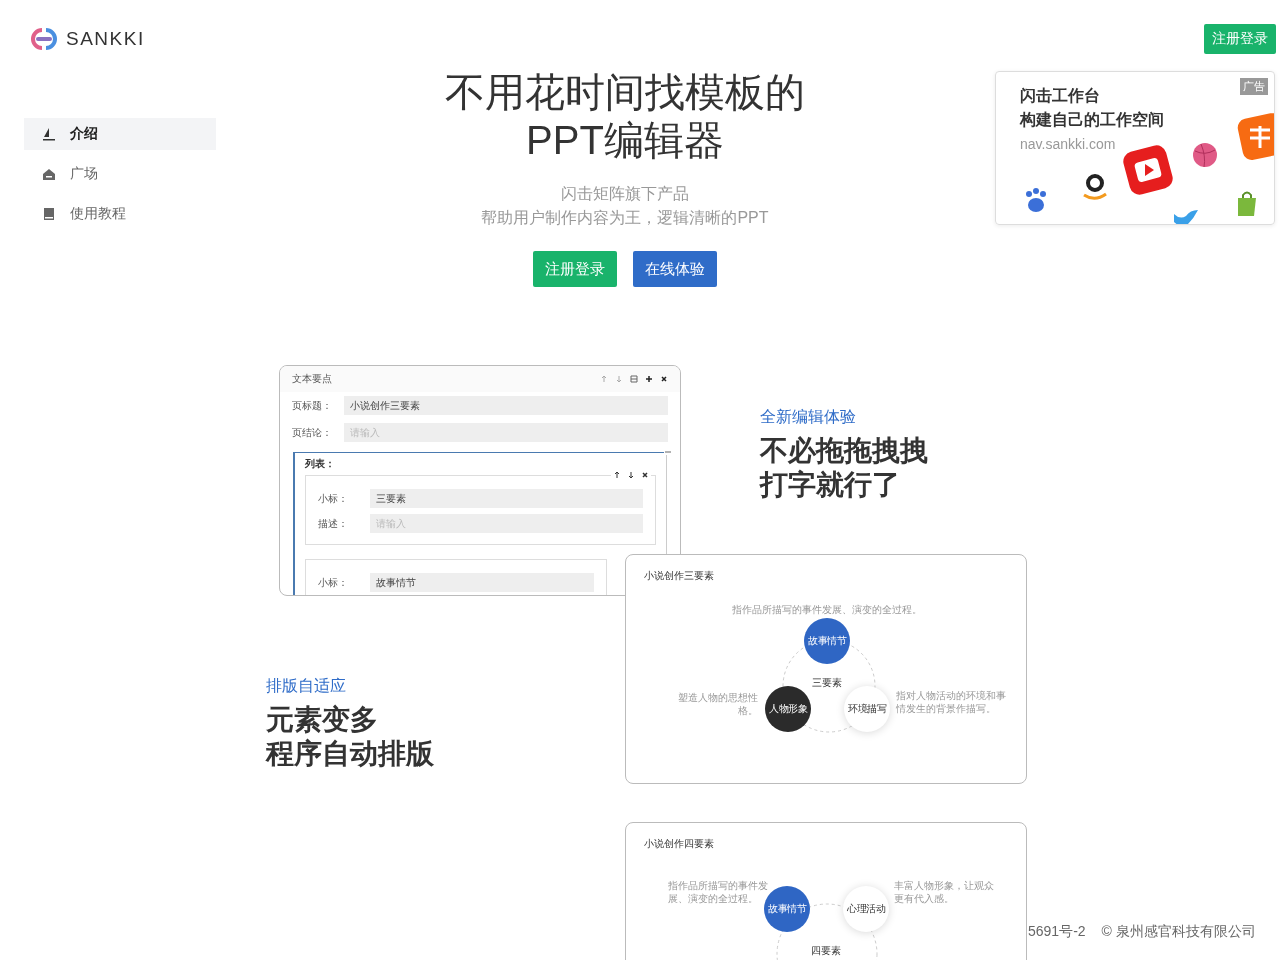 Image resolution: width=1280 pixels, height=960 pixels. What do you see at coordinates (649, 379) in the screenshot?
I see `plus-icon` at bounding box center [649, 379].